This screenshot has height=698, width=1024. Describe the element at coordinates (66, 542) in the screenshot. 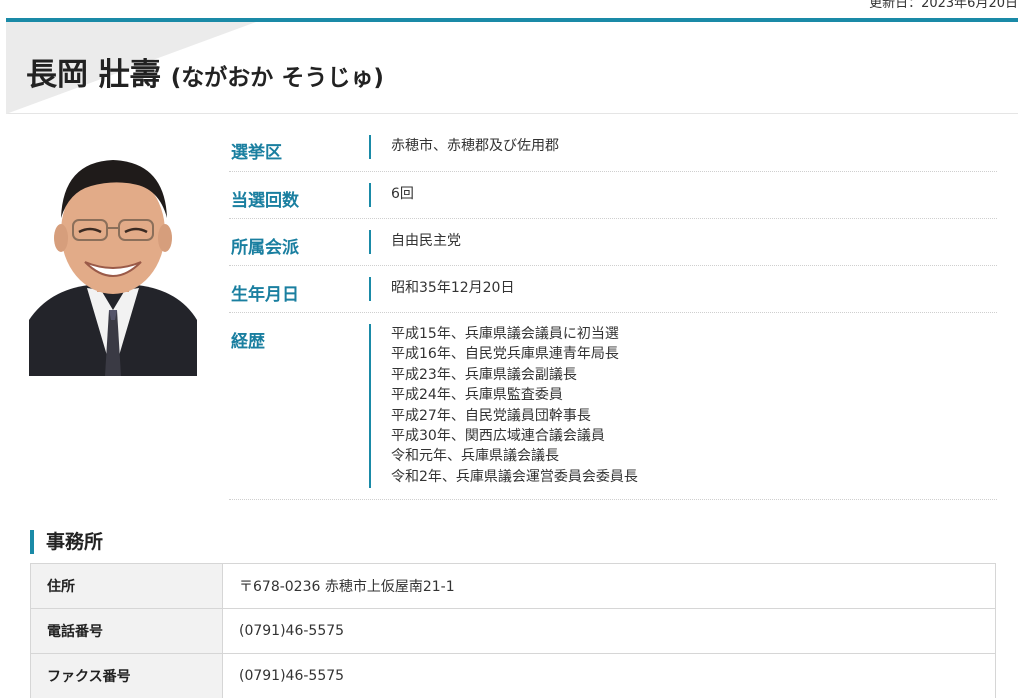

I see `office-heading: 事務所` at that location.